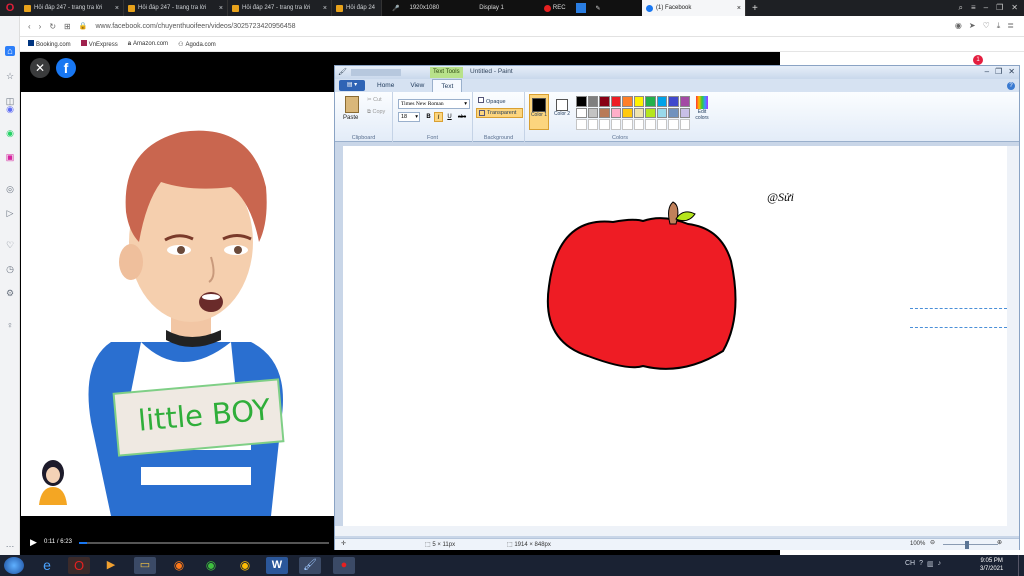  I want to click on bookmark-amazon: a Amazon.com, so click(148, 44).